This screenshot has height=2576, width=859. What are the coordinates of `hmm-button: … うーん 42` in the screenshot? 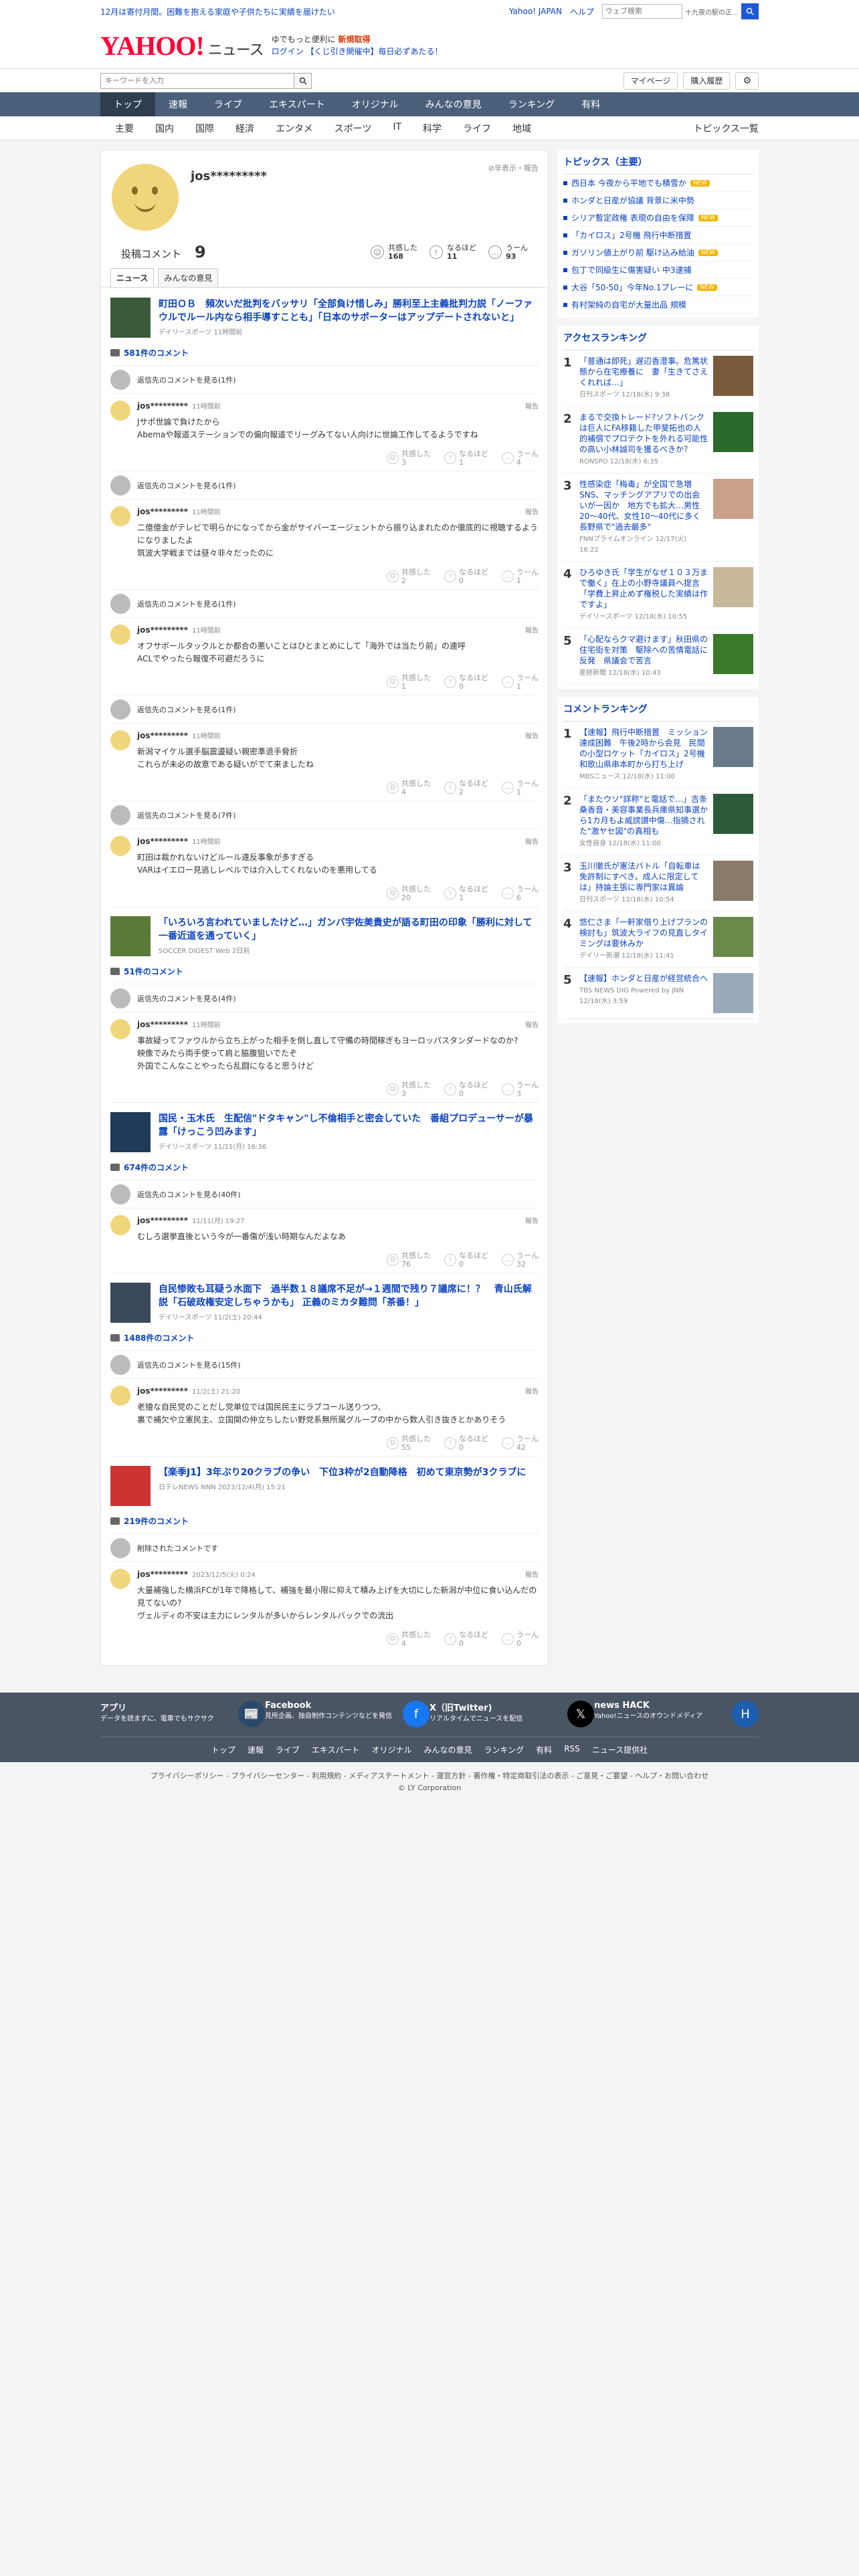 It's located at (520, 1443).